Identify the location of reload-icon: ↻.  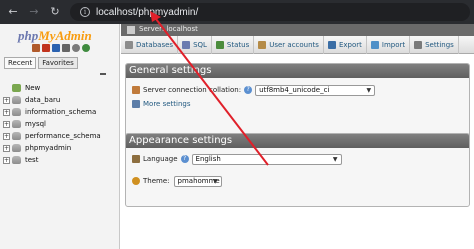
(55, 12).